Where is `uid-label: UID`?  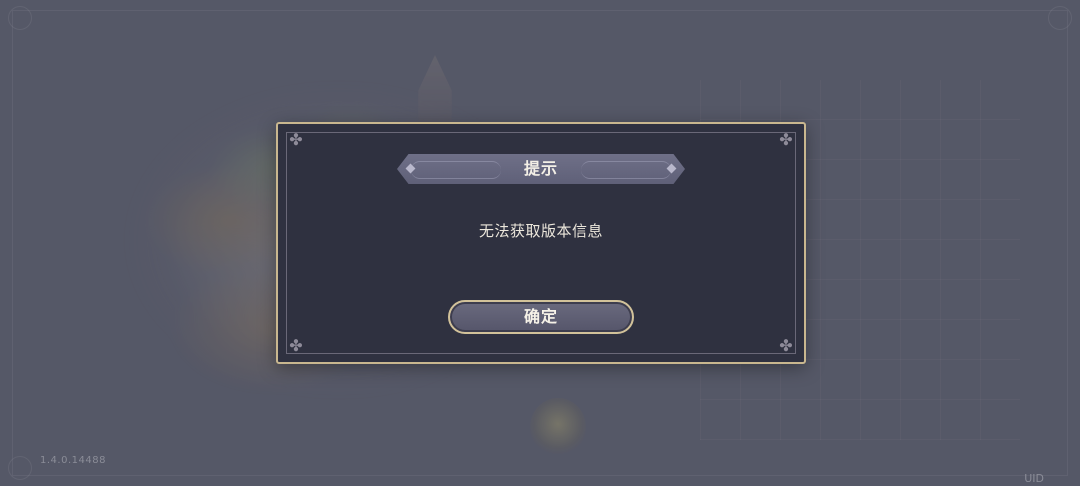 uid-label: UID is located at coordinates (1034, 478).